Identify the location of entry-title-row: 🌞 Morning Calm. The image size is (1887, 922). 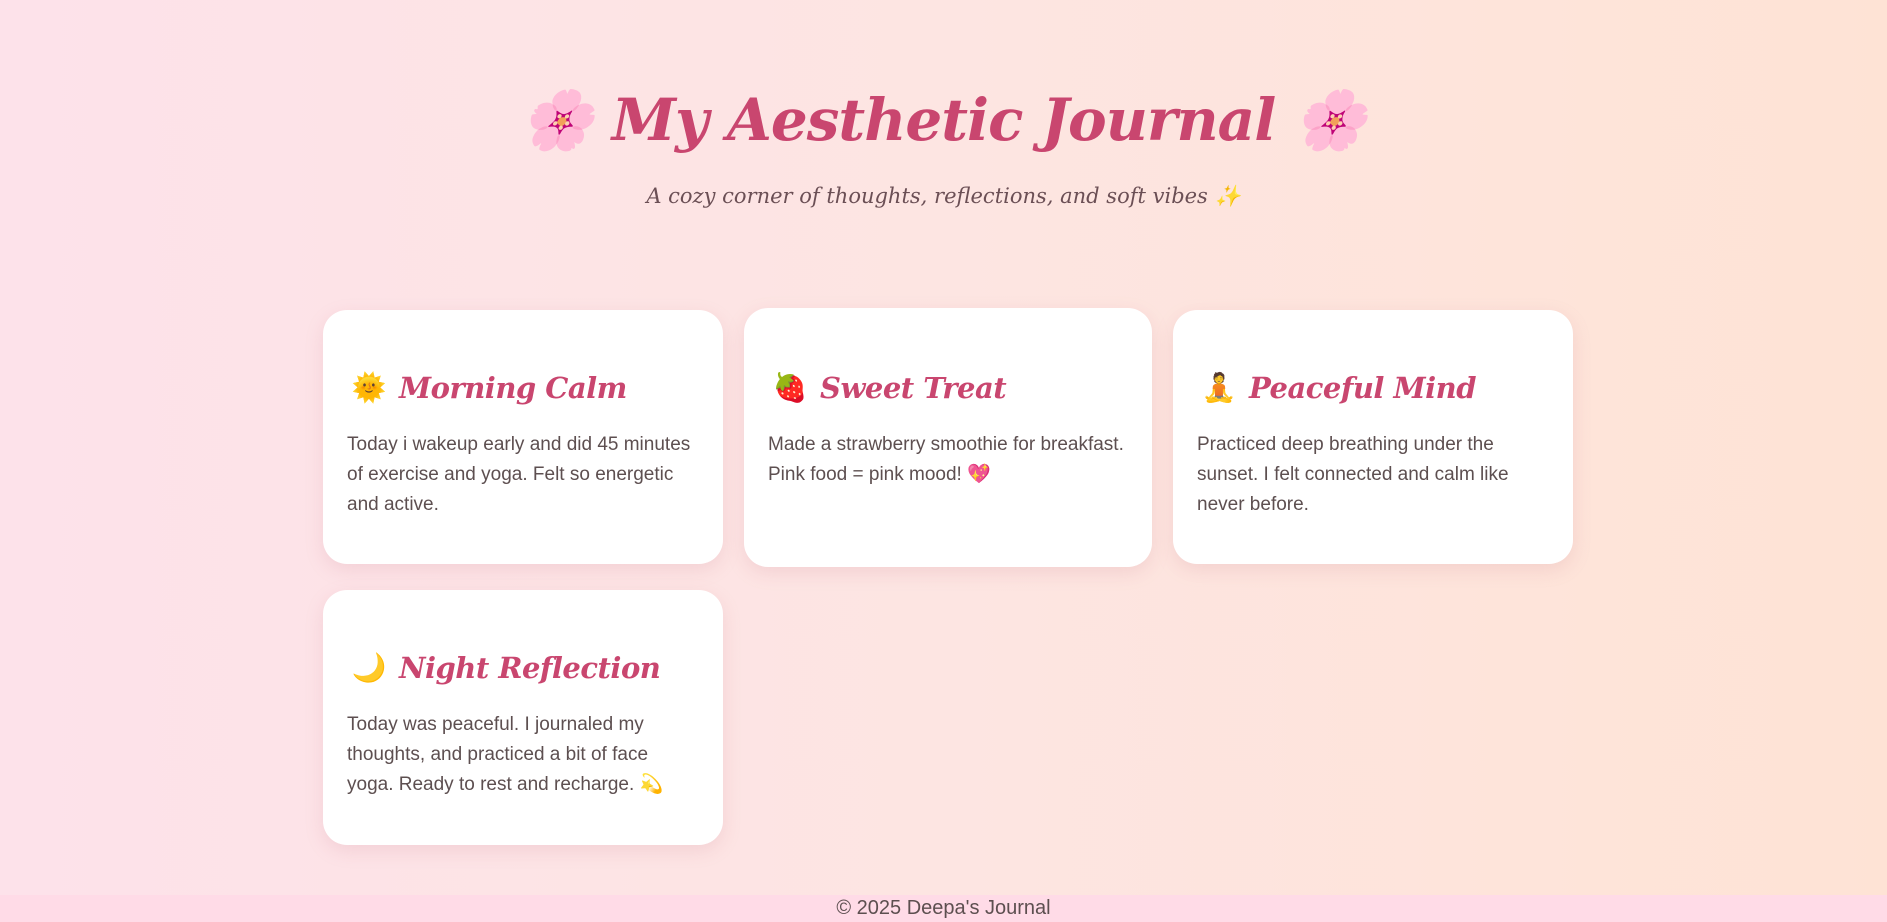
(488, 388).